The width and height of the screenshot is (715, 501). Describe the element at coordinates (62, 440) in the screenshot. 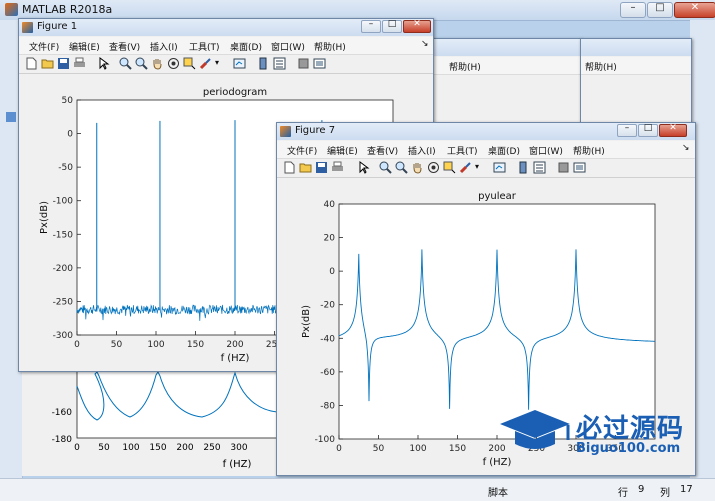

I see `behind-y-tick-label: -180` at that location.